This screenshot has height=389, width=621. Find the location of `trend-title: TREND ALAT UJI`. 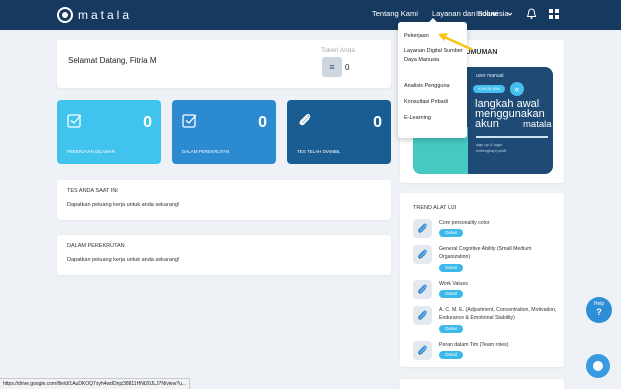

trend-title: TREND ALAT UJI is located at coordinates (435, 208).